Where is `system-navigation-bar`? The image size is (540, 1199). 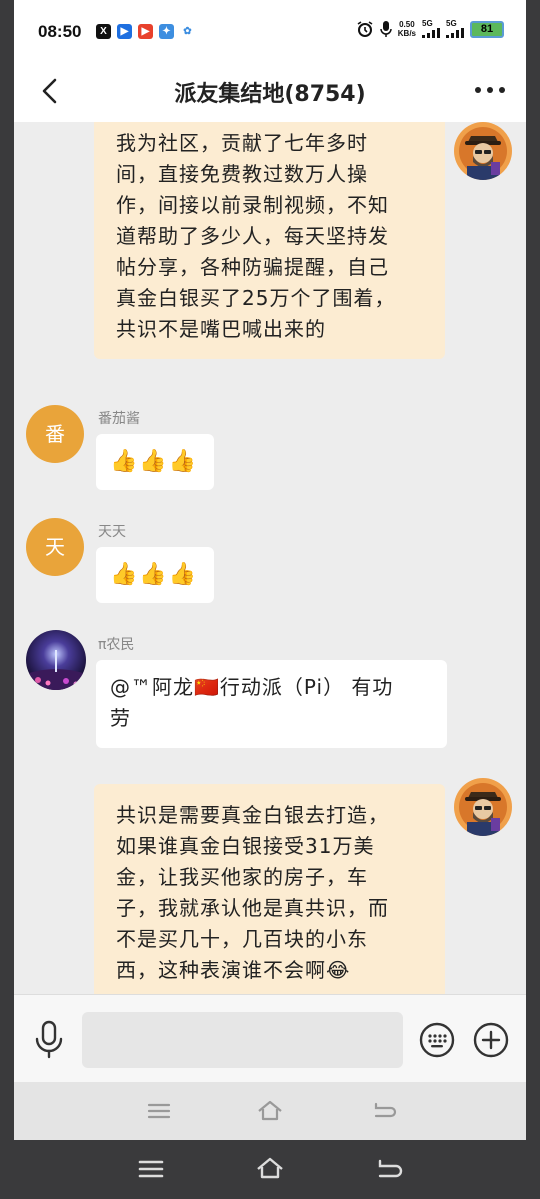 system-navigation-bar is located at coordinates (270, 1169).